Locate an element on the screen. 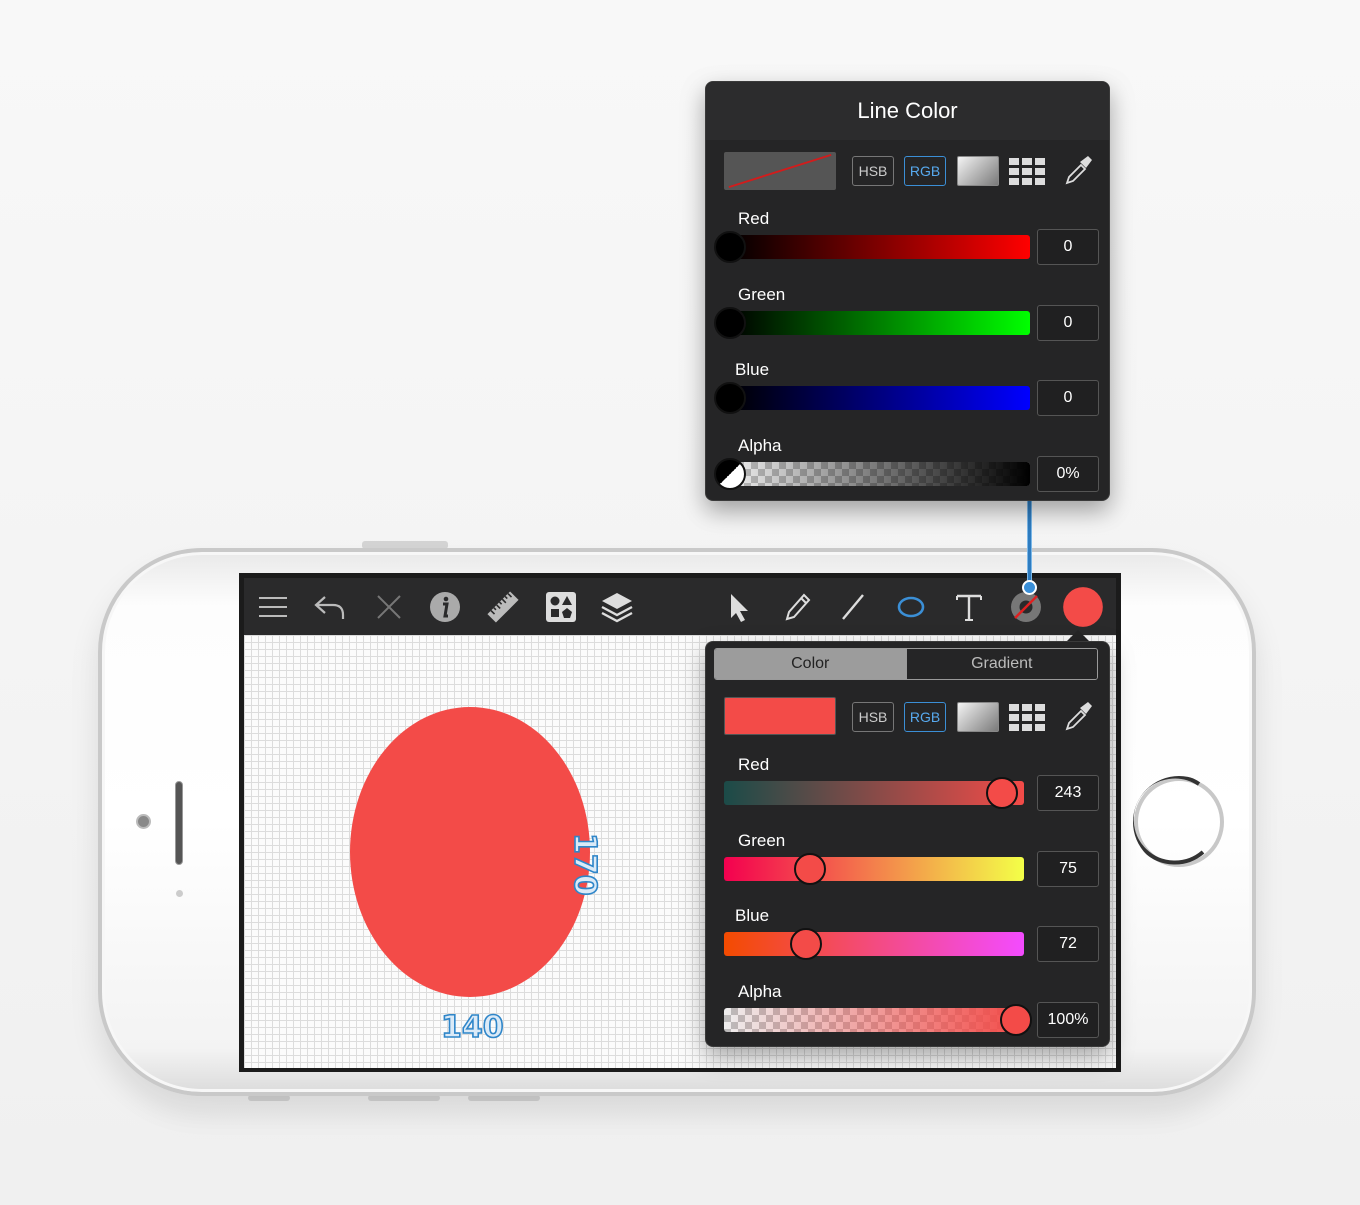 This screenshot has width=1360, height=1205. layers-icon is located at coordinates (617, 608).